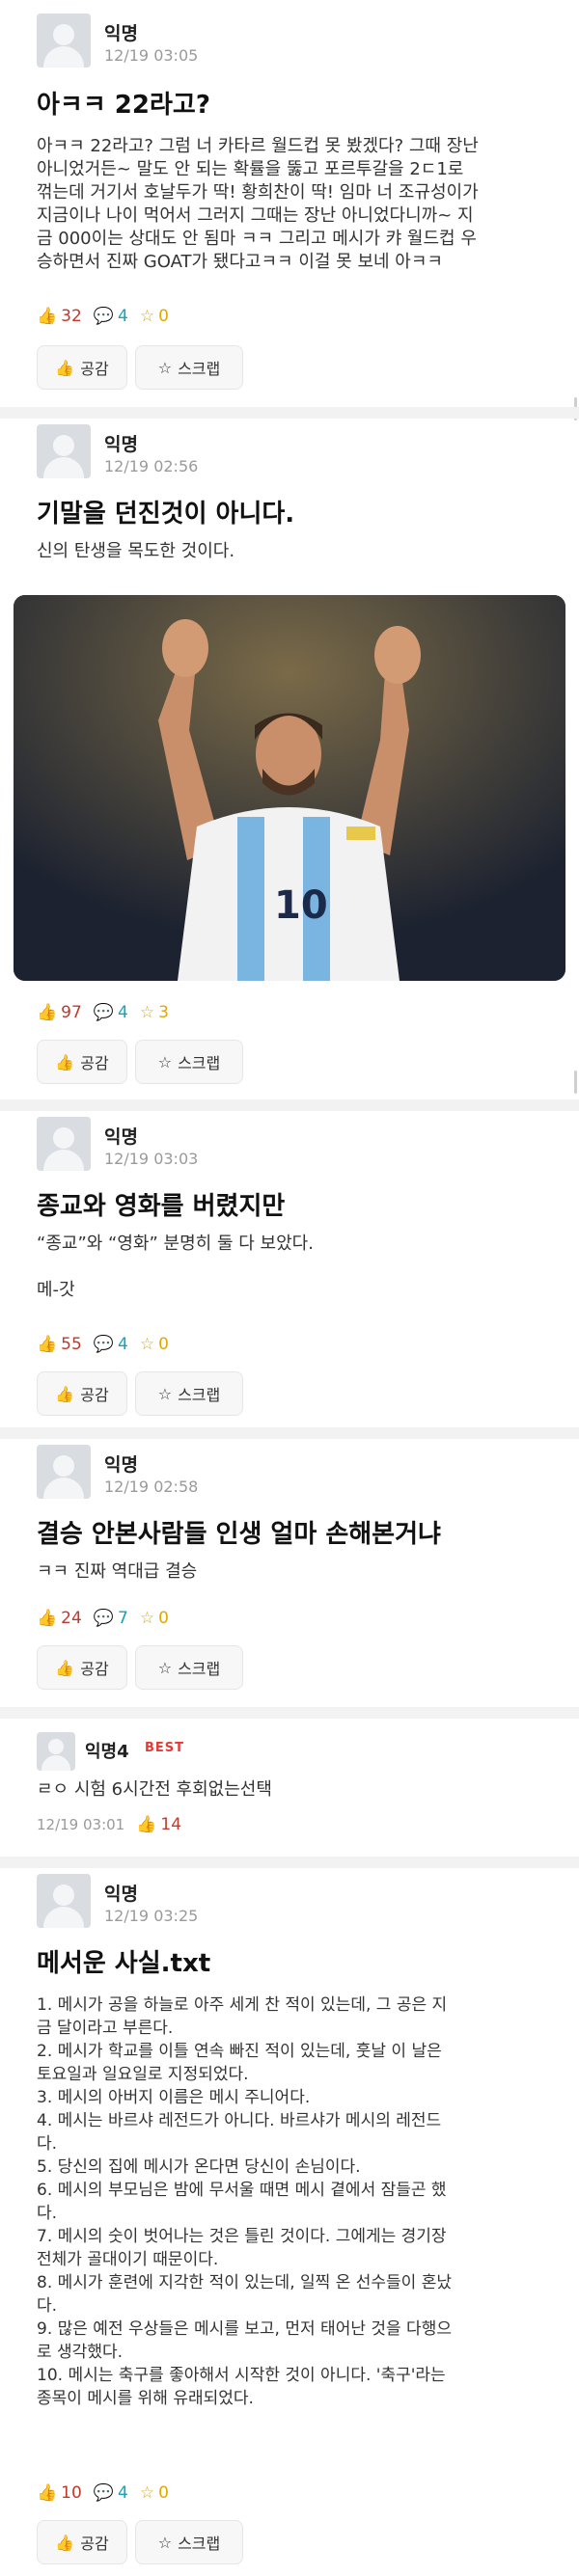  I want to click on like-count: 👍 97, so click(59, 1012).